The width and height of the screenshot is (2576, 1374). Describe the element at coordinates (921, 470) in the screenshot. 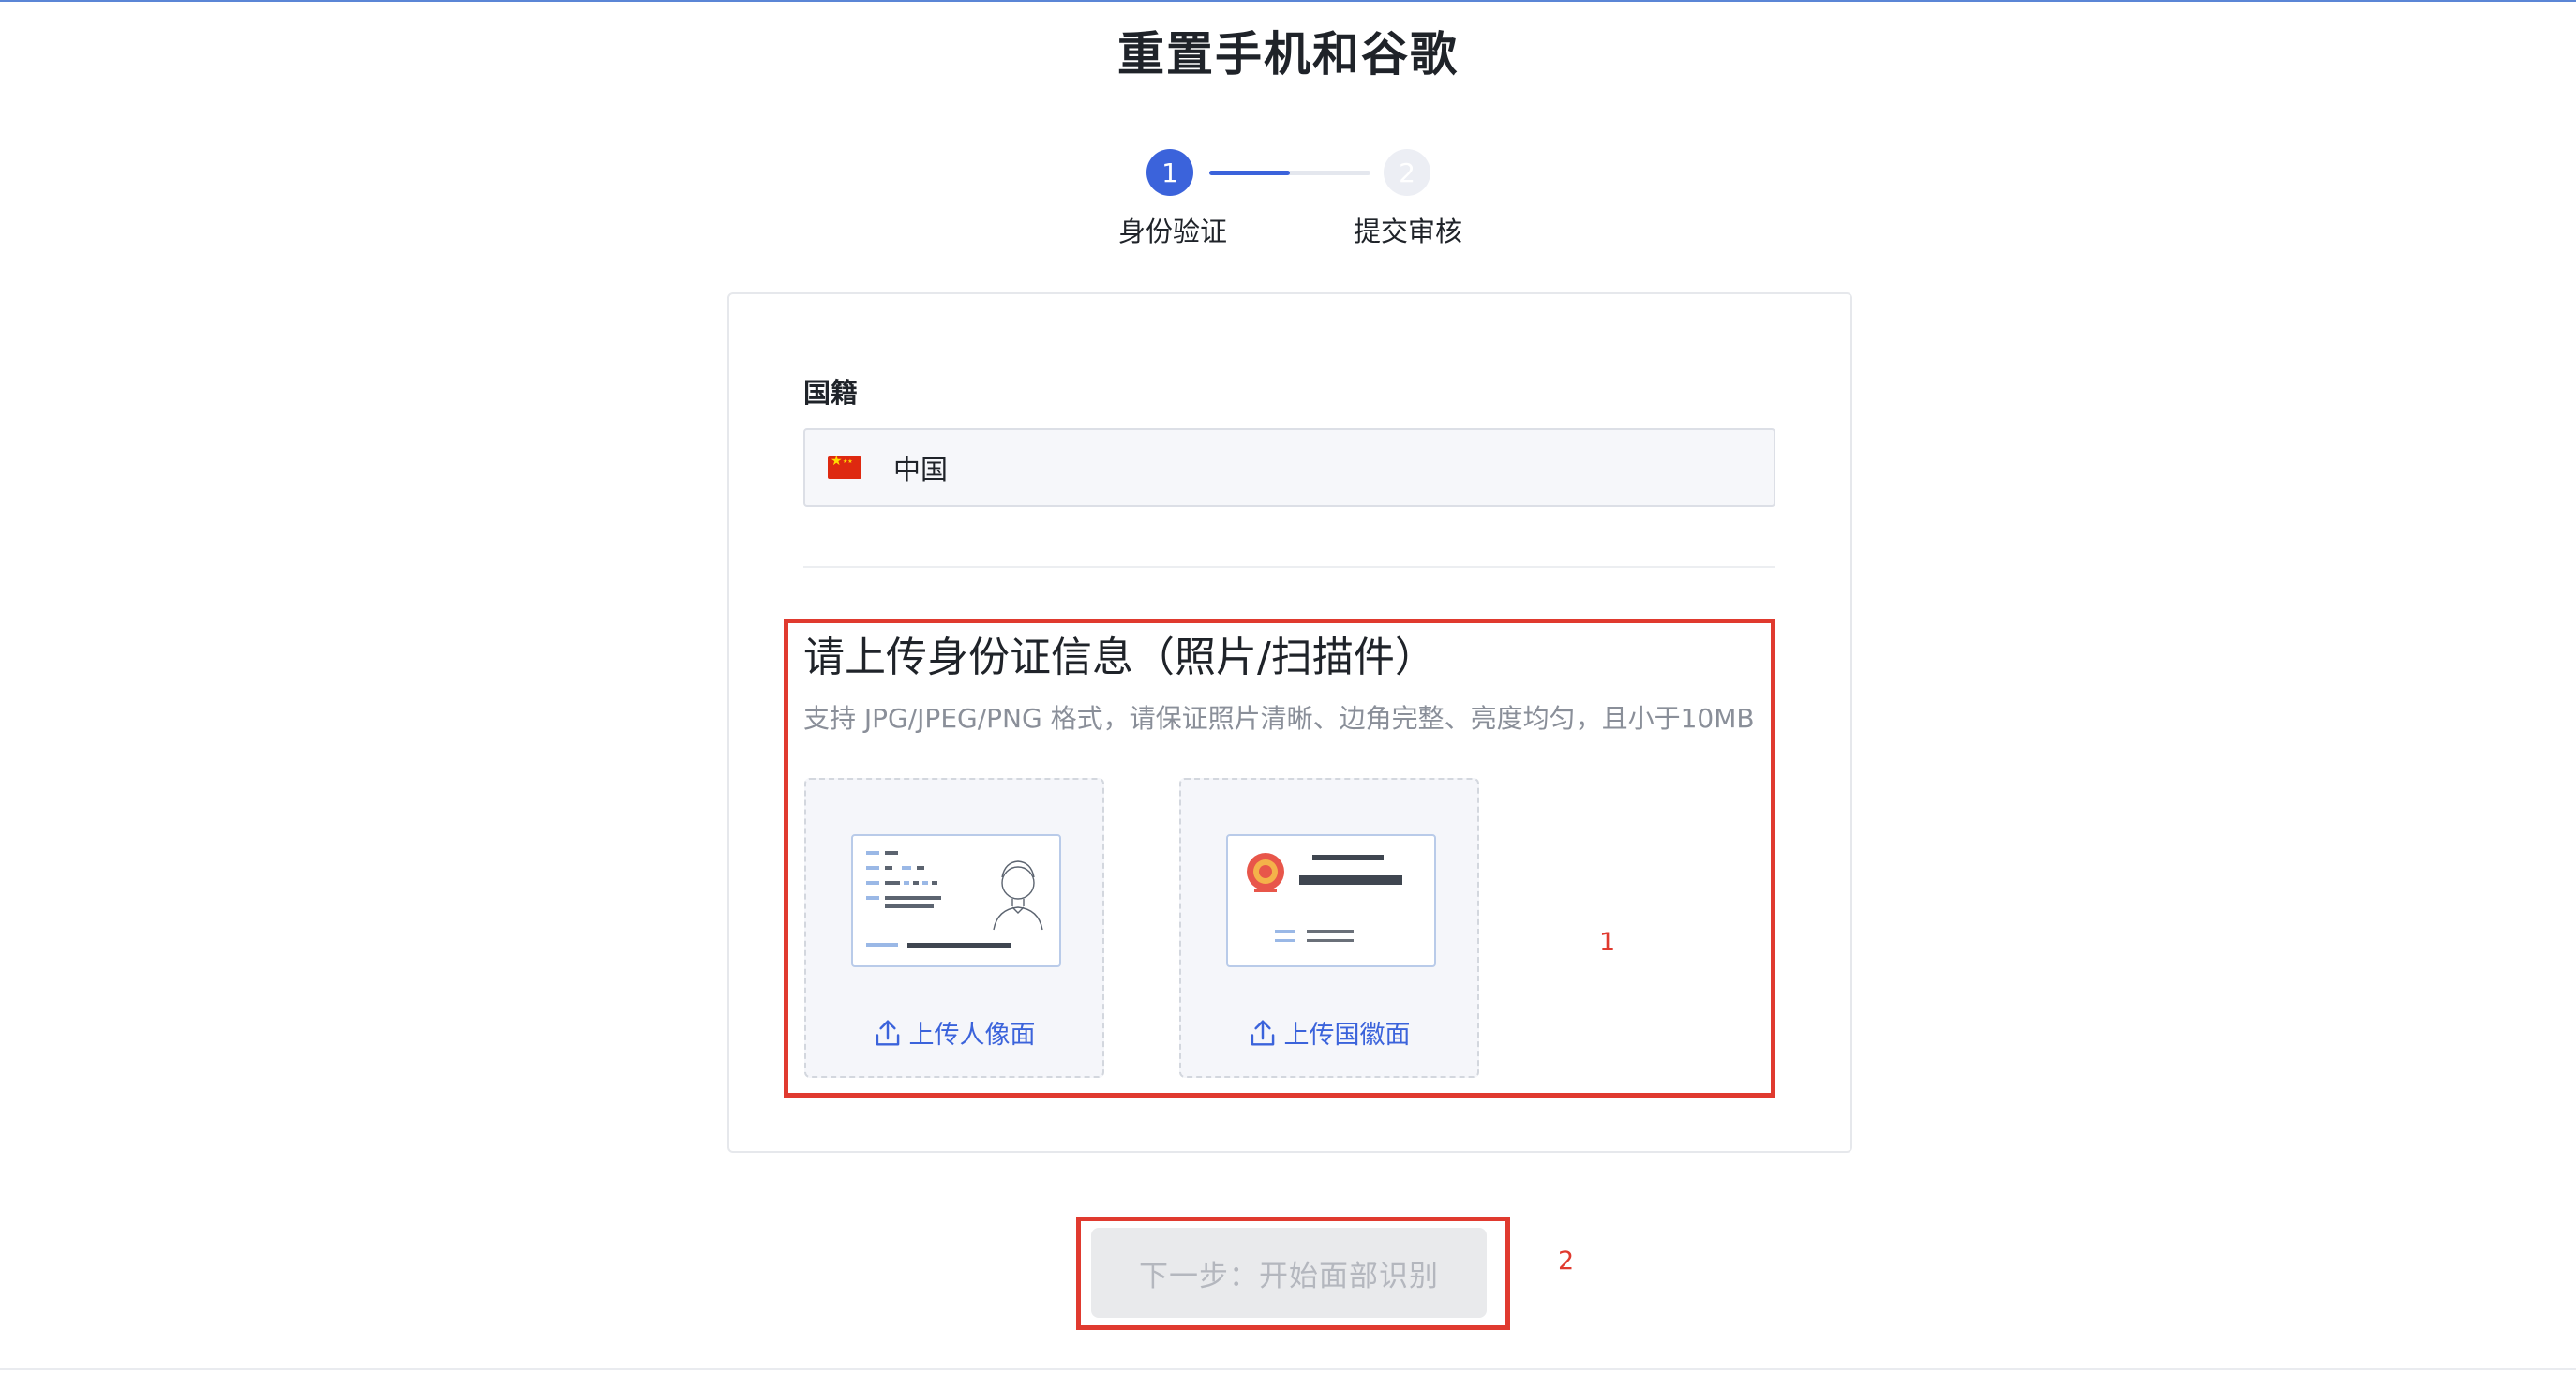

I see `nationality-value: 中国` at that location.